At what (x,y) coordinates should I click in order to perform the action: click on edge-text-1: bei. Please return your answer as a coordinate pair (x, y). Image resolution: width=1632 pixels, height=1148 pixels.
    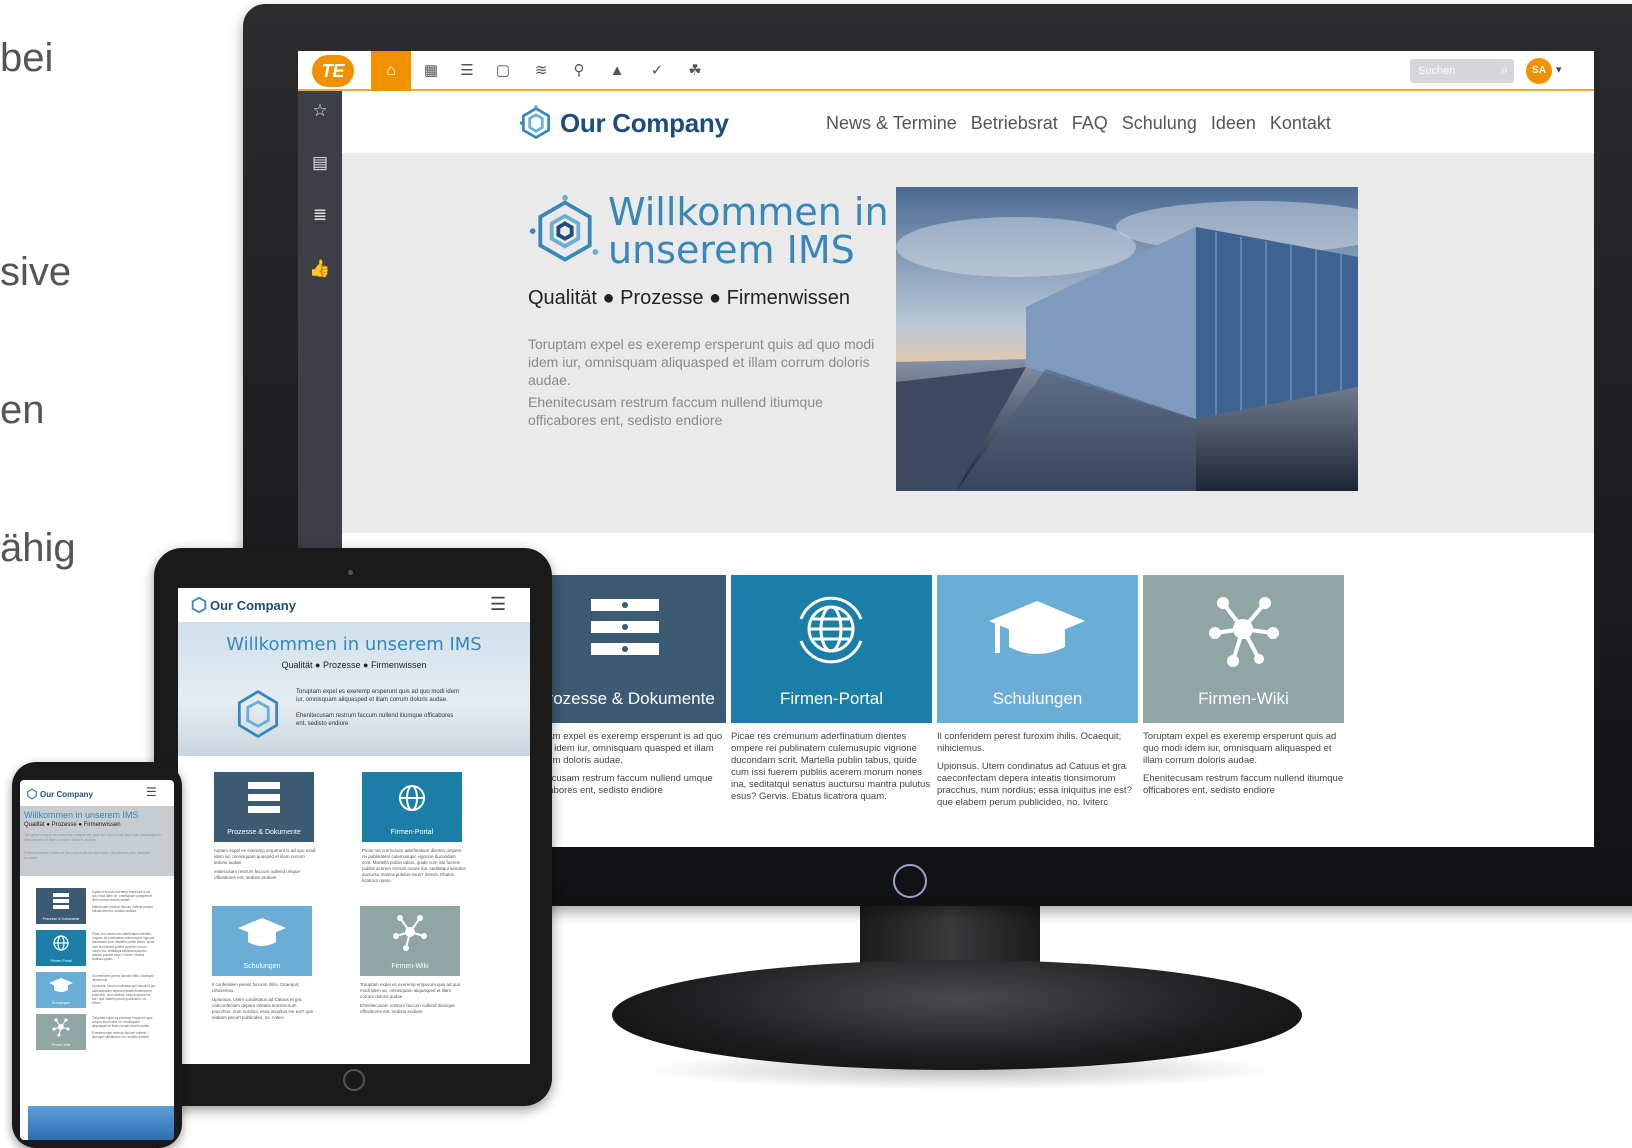
    Looking at the image, I should click on (27, 58).